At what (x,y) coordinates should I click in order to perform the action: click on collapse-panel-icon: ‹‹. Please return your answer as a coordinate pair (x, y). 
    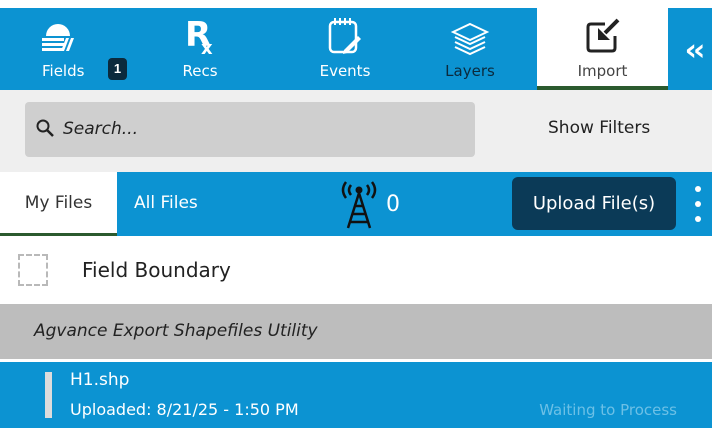
    Looking at the image, I should click on (693, 51).